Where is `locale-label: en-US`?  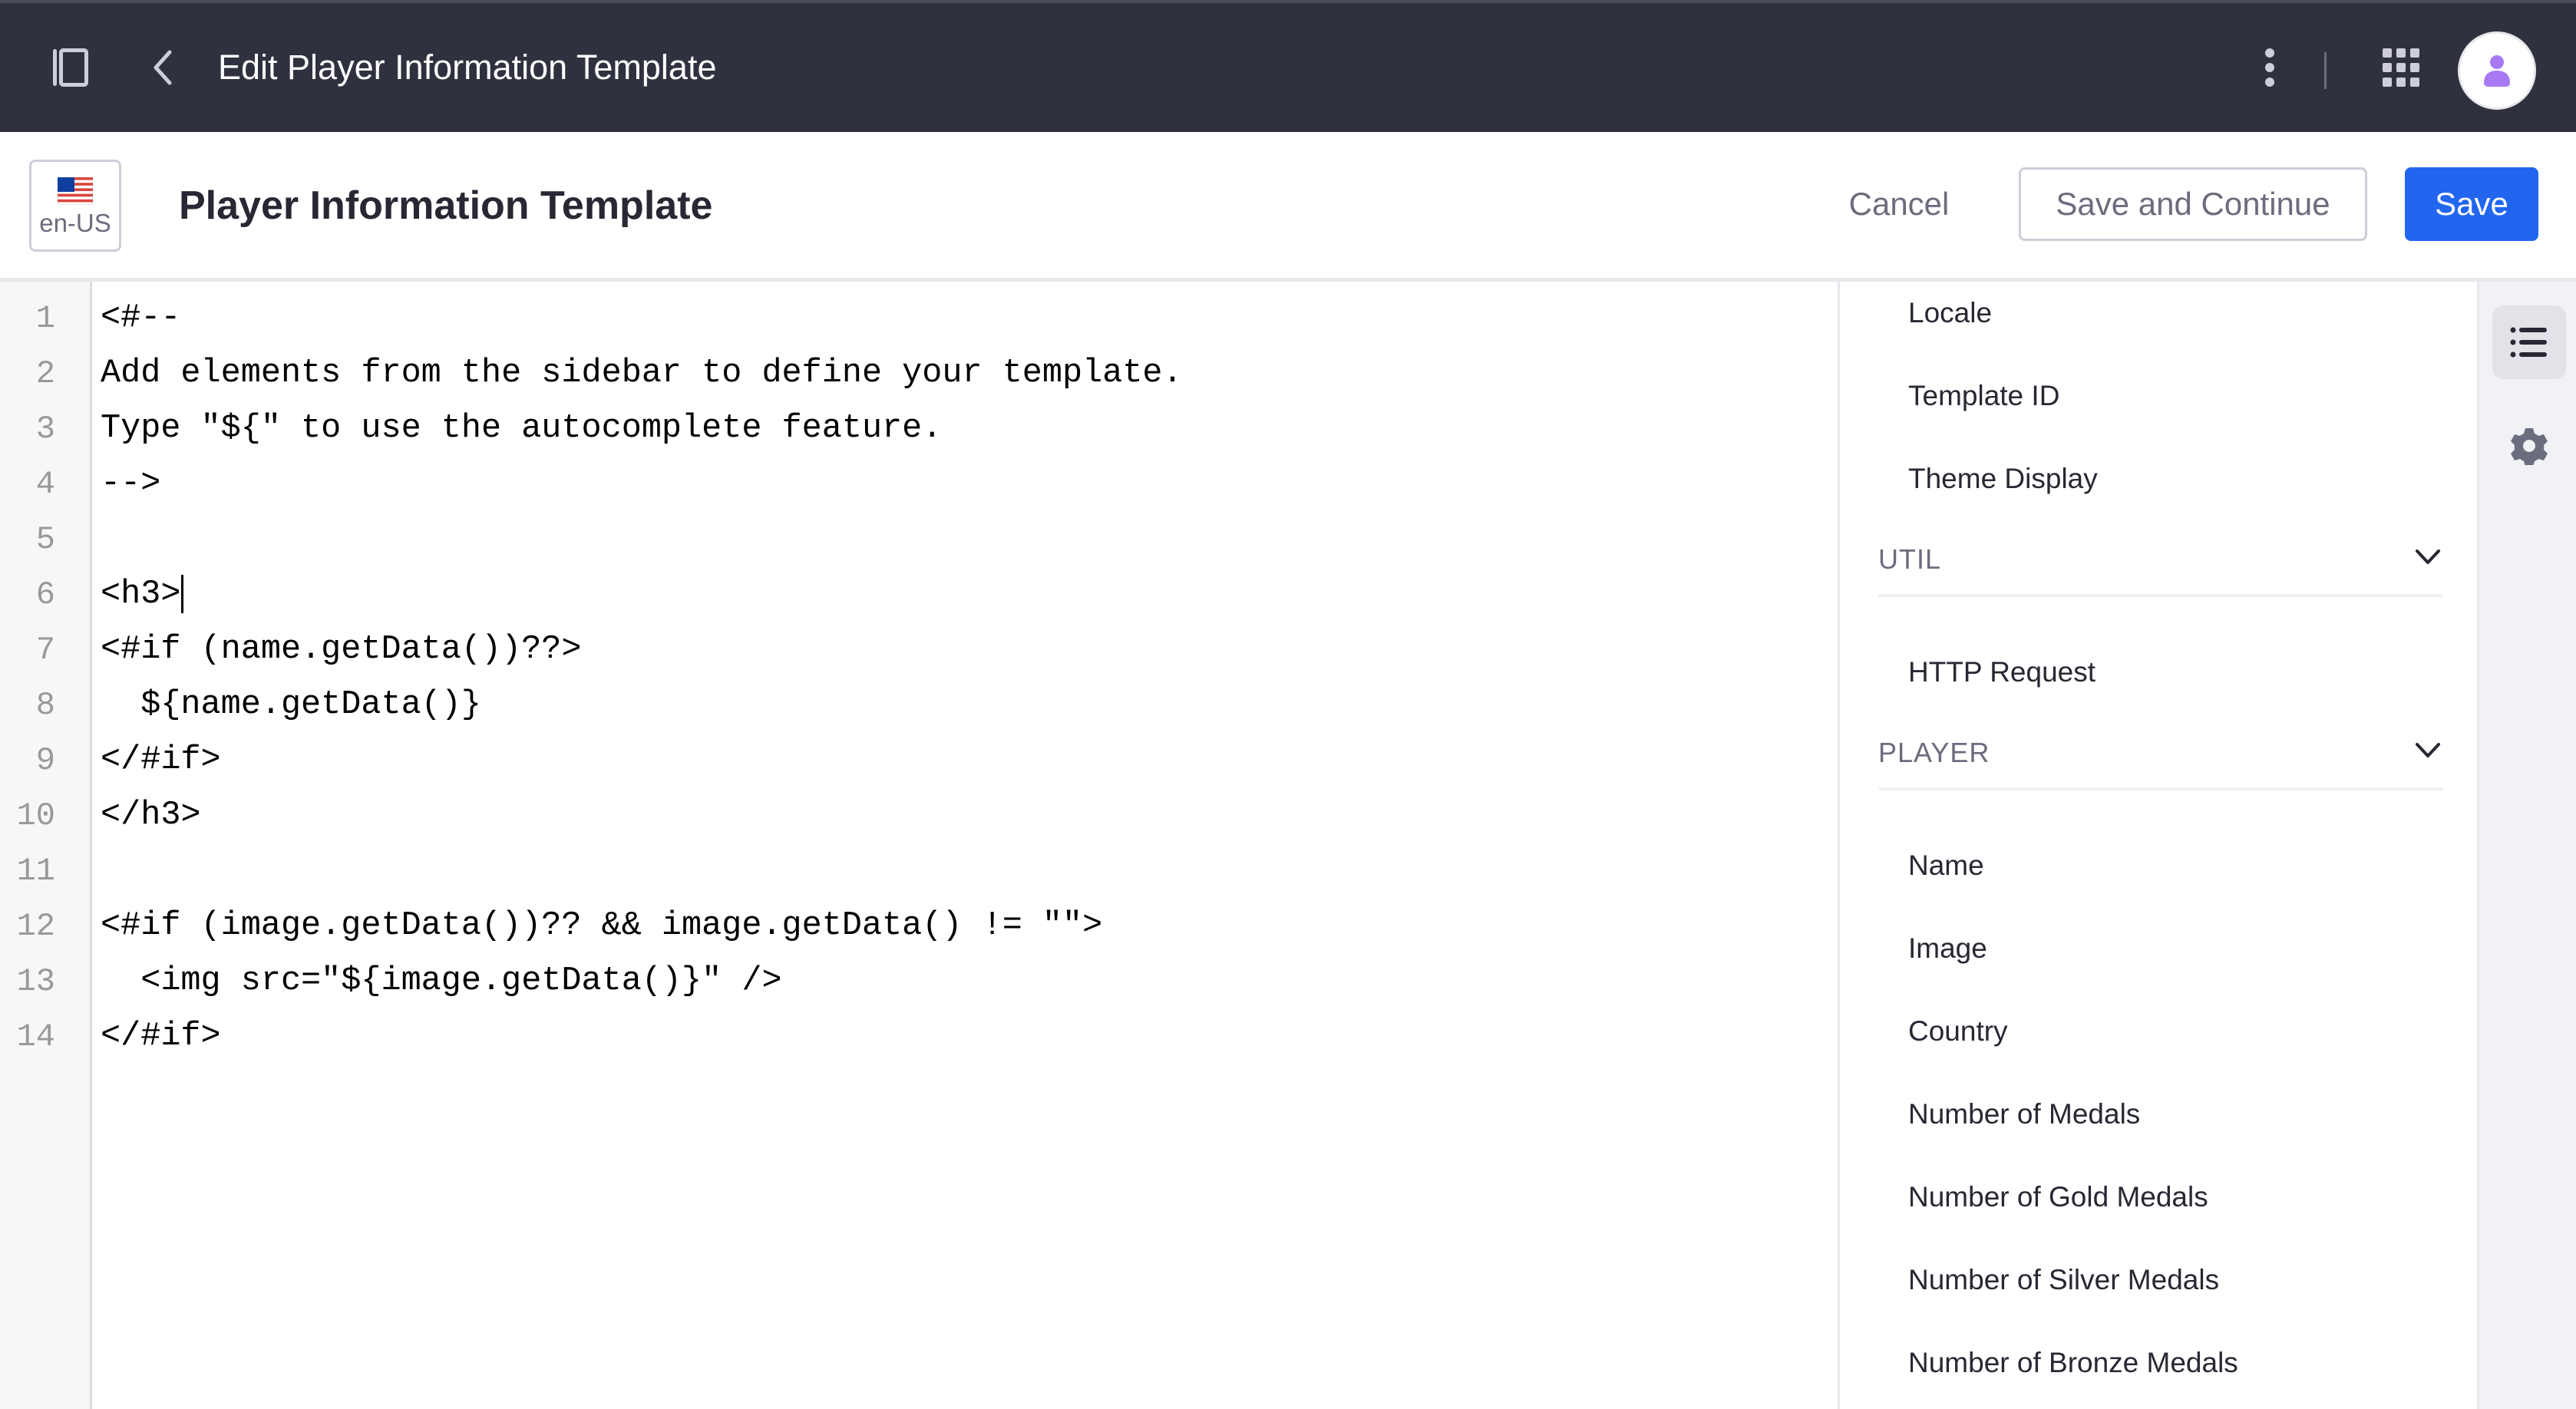 locale-label: en-US is located at coordinates (75, 223).